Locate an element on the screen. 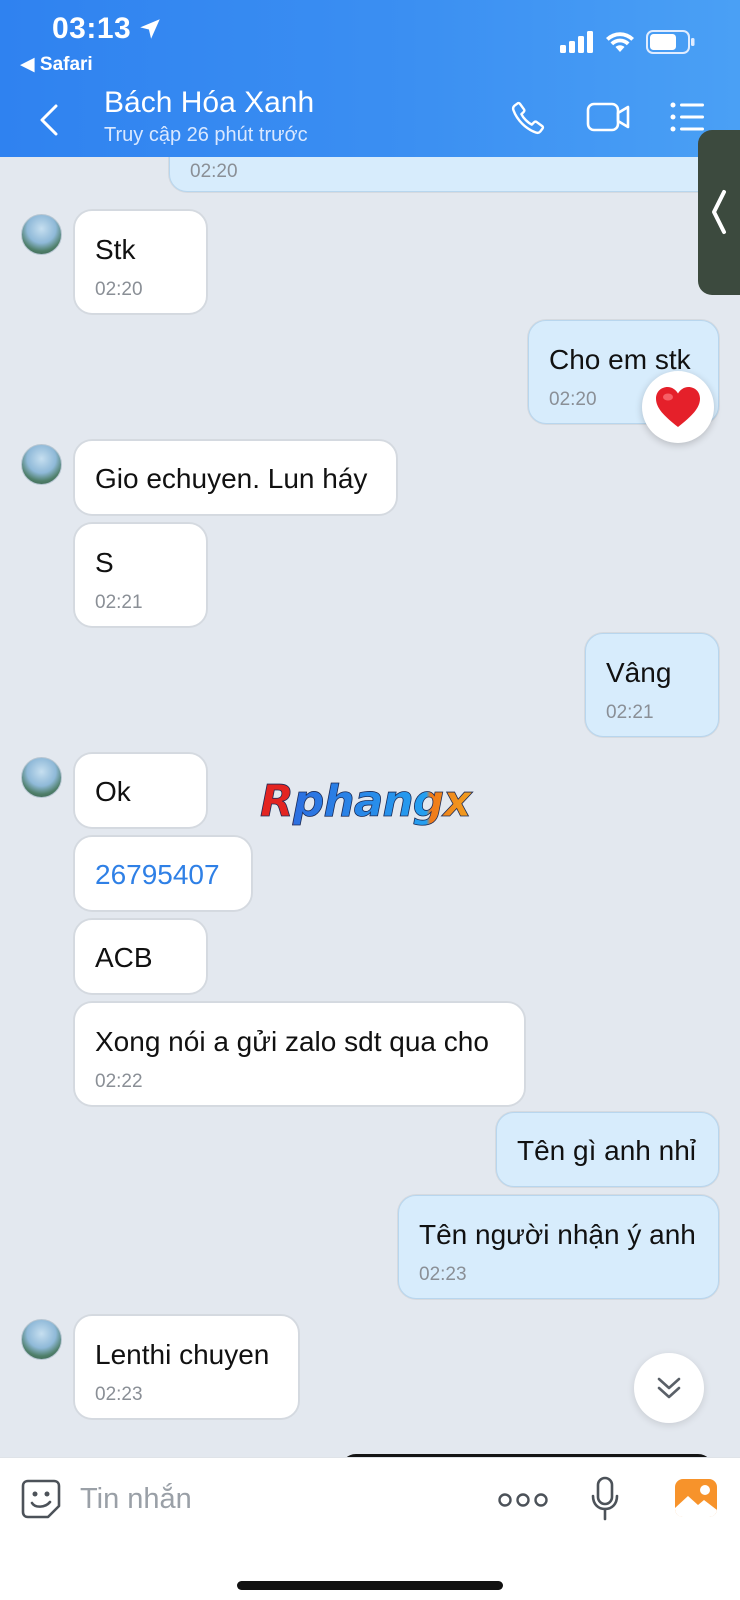 The image size is (740, 1600). double-chevron-down-icon is located at coordinates (669, 1388).